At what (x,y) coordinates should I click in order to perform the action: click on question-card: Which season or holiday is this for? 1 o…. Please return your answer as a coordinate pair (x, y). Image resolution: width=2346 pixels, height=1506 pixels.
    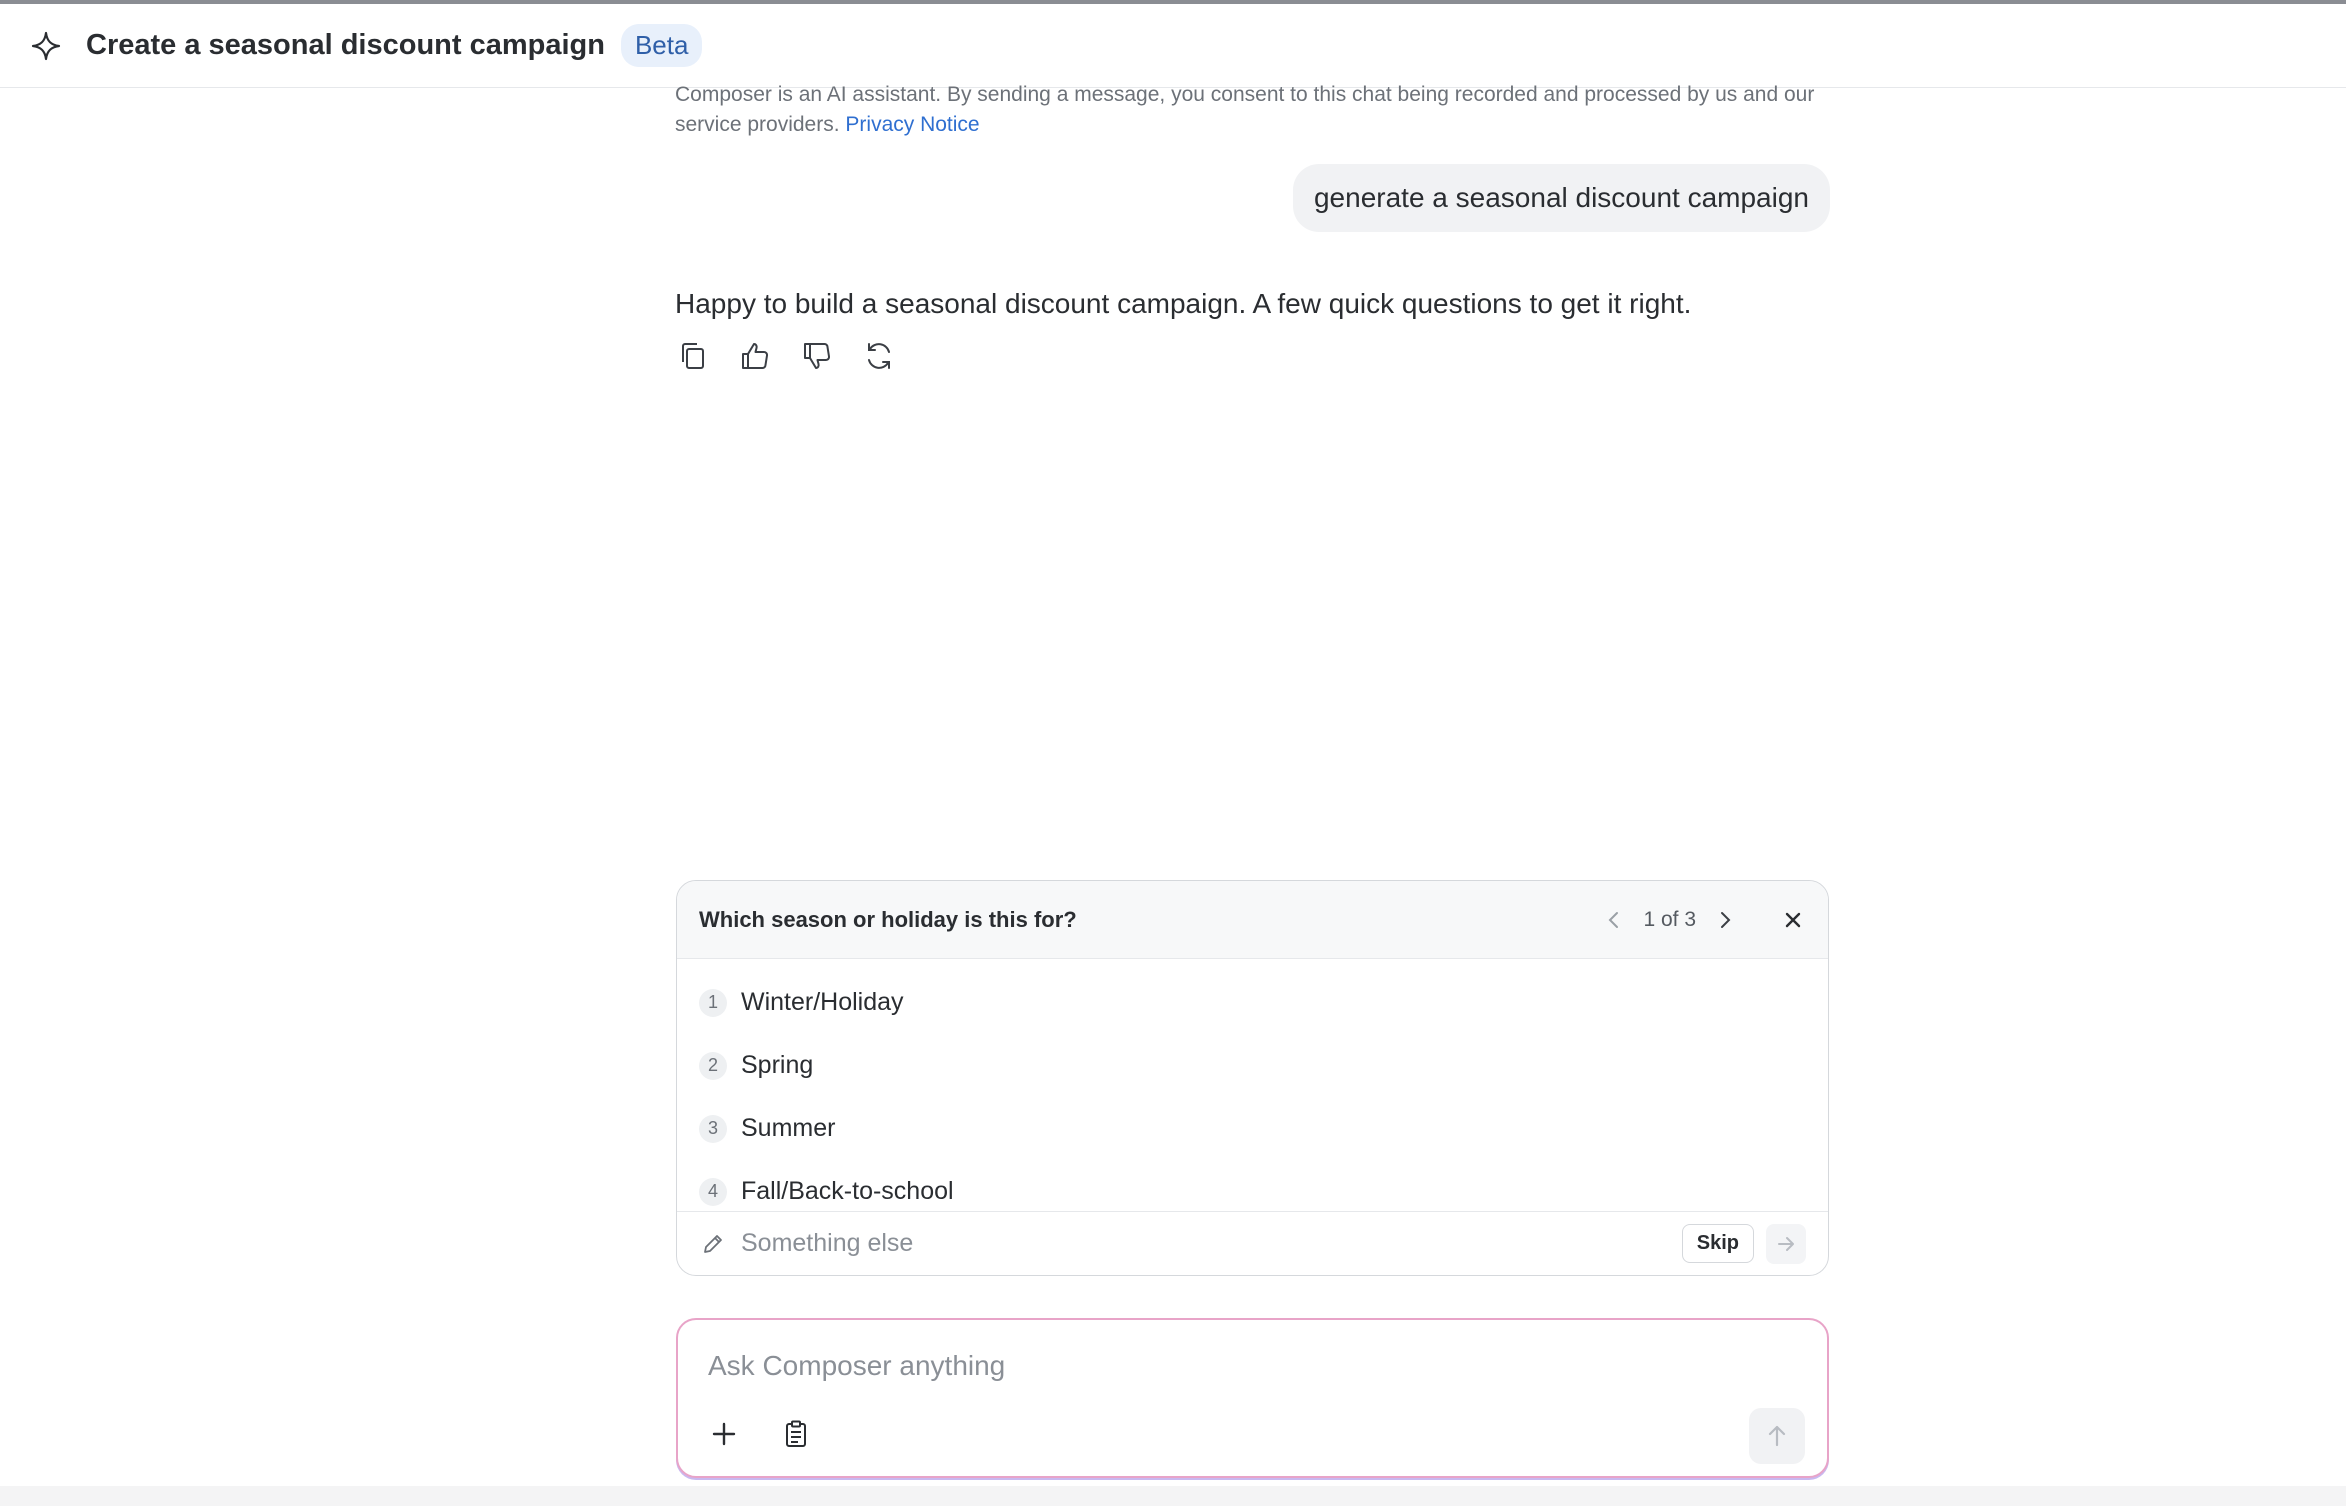
    Looking at the image, I should click on (1252, 1078).